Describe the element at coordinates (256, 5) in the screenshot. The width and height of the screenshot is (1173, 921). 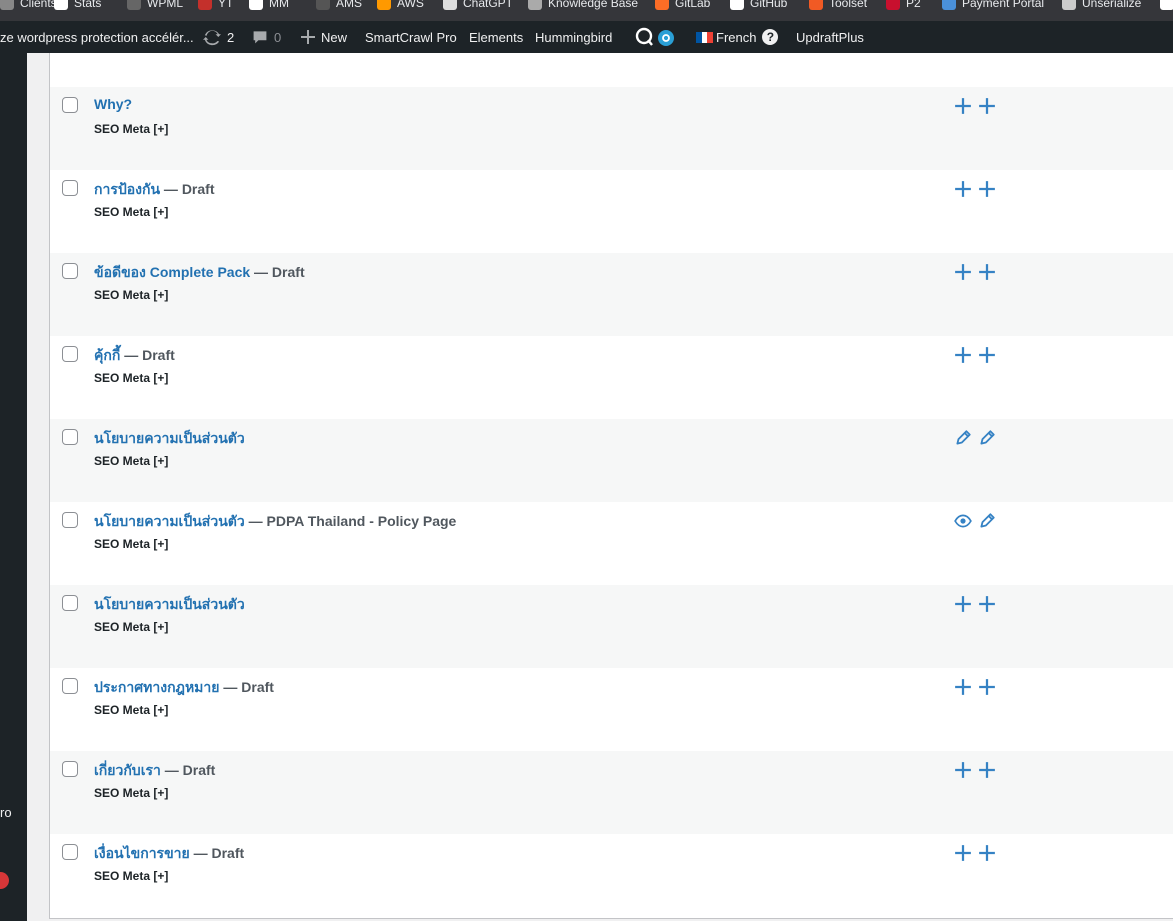
I see `mm-icon` at that location.